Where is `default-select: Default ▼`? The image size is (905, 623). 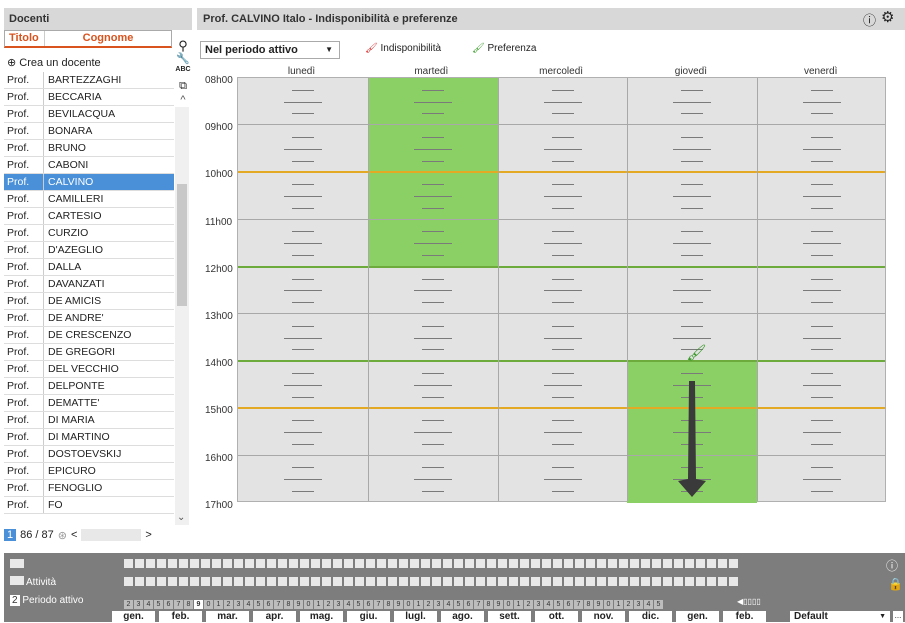
default-select: Default ▼ is located at coordinates (840, 617).